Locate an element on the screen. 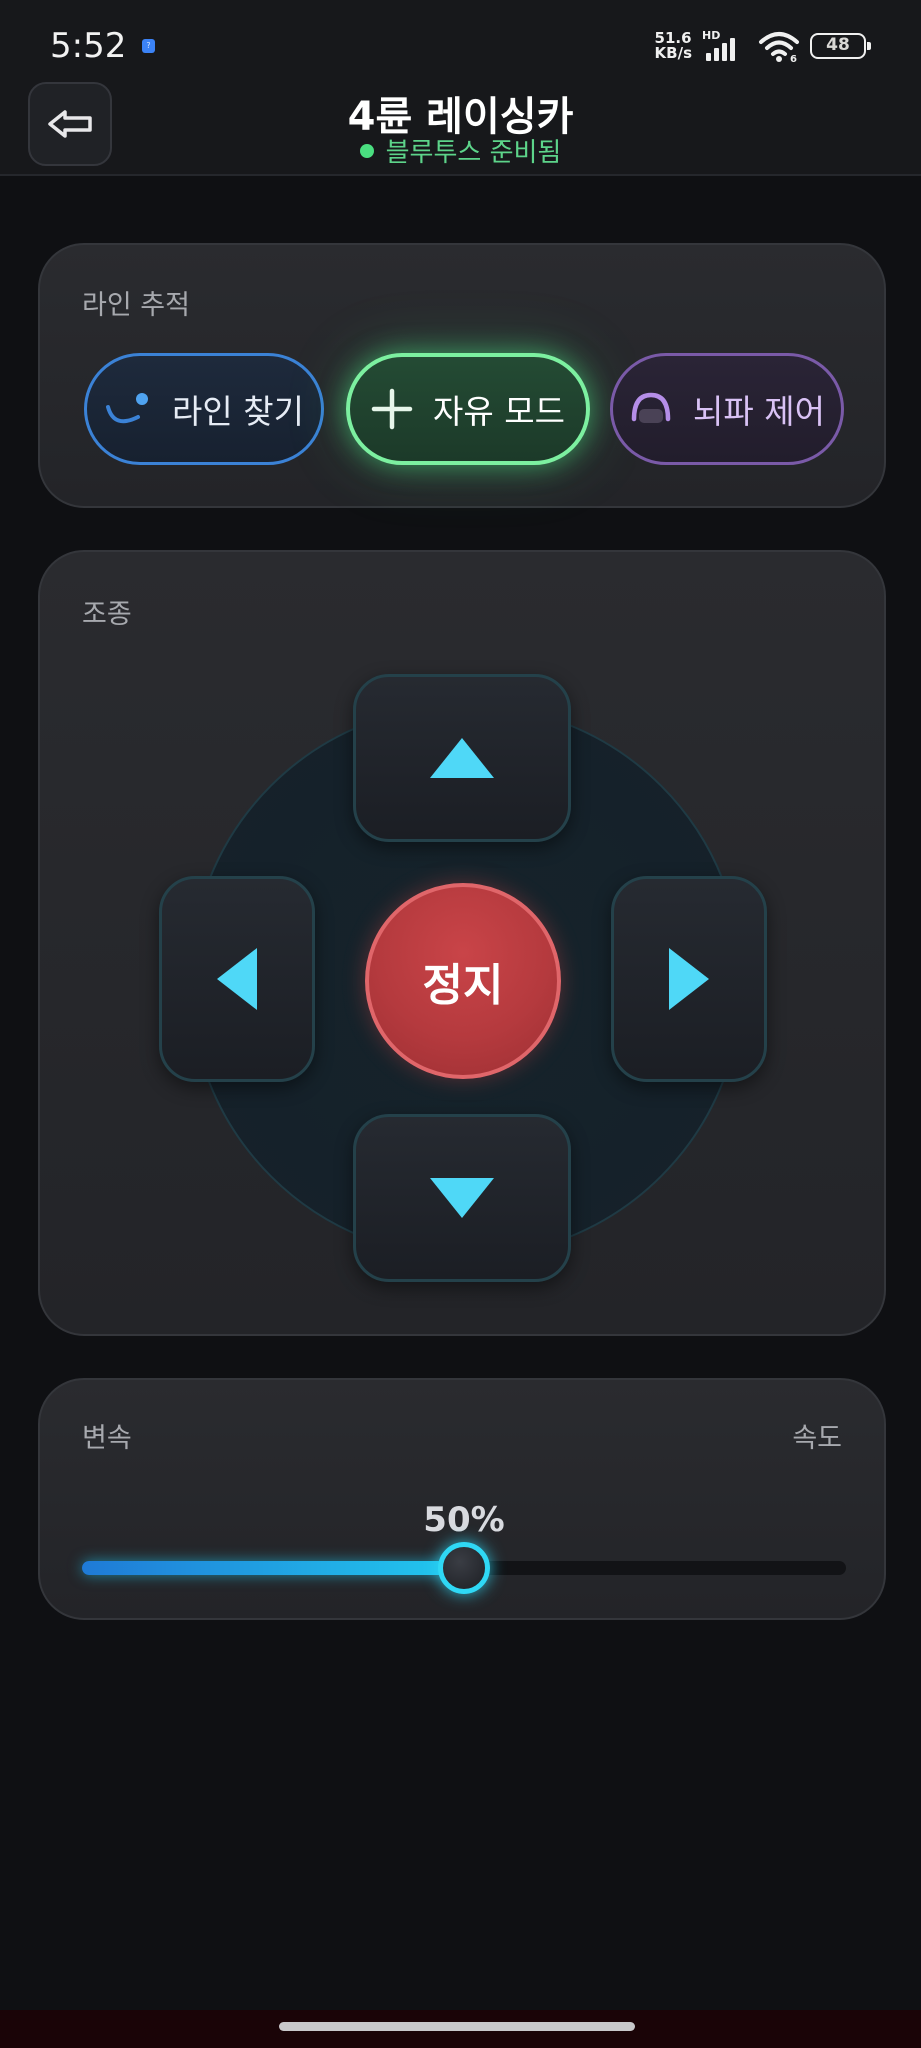 The width and height of the screenshot is (921, 2048). speed-card: 변속 속도 50% is located at coordinates (462, 1499).